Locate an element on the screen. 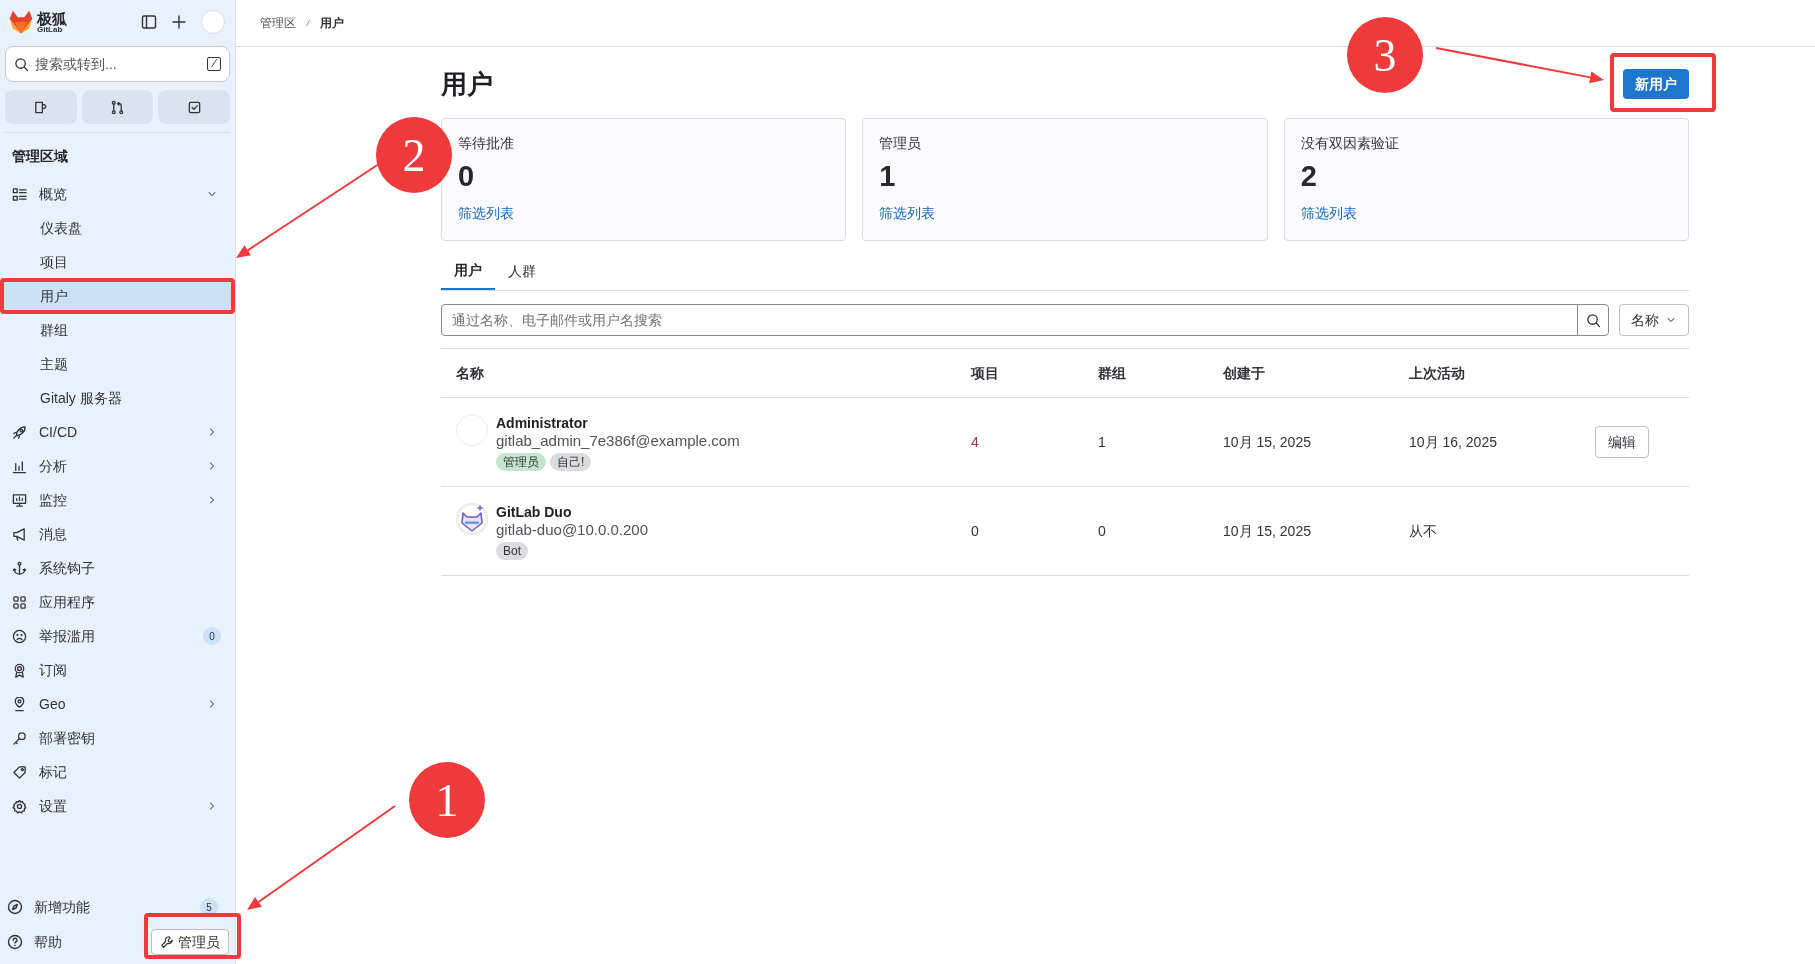 The height and width of the screenshot is (964, 1815). ribbon-icon is located at coordinates (19, 670).